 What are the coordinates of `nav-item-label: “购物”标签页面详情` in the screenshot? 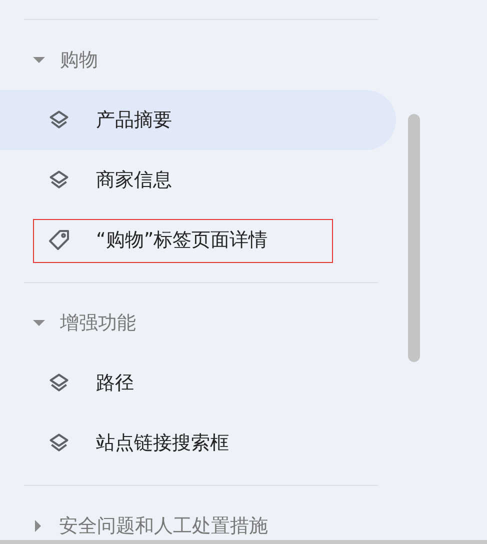 It's located at (182, 240).